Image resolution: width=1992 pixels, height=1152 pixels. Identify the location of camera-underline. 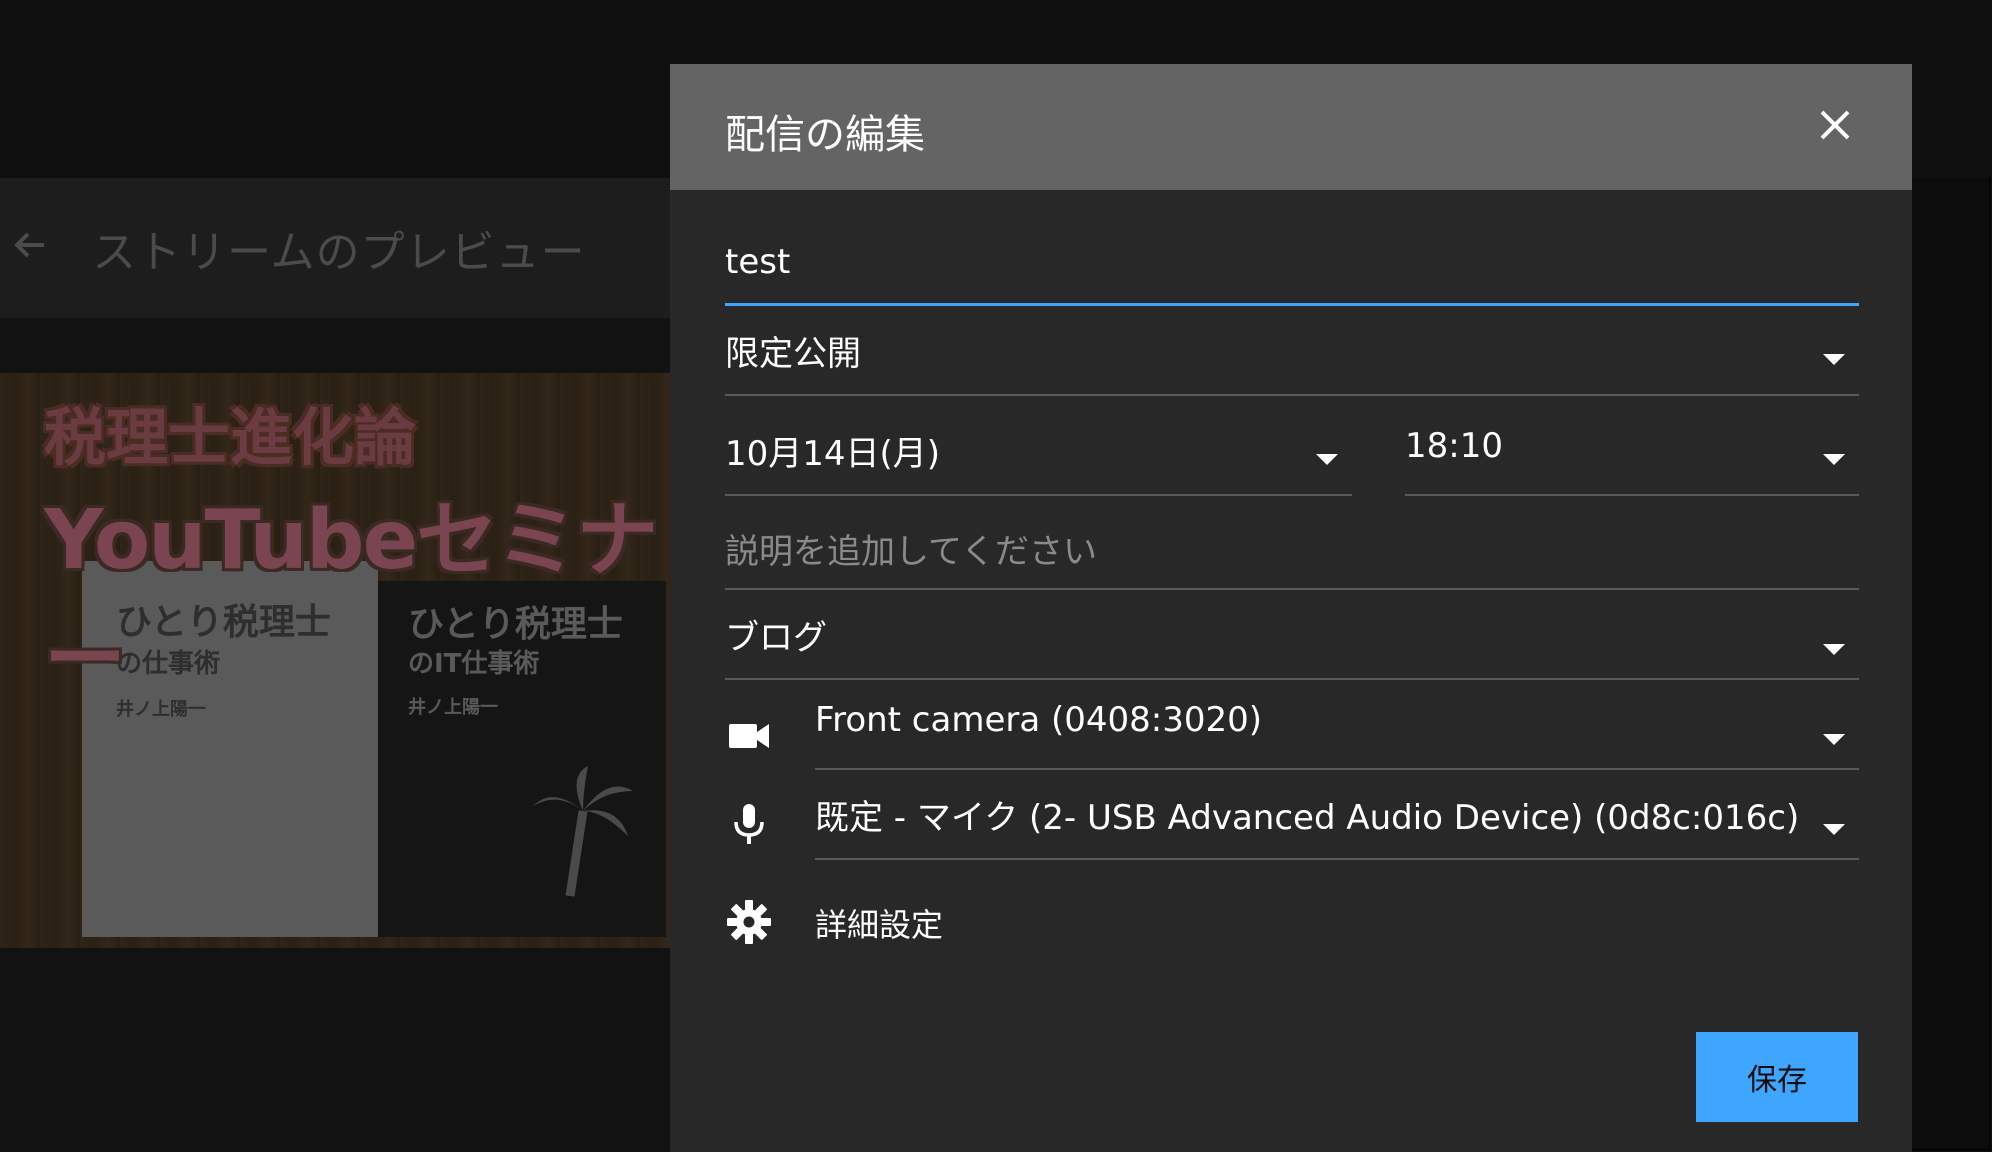
(1337, 769).